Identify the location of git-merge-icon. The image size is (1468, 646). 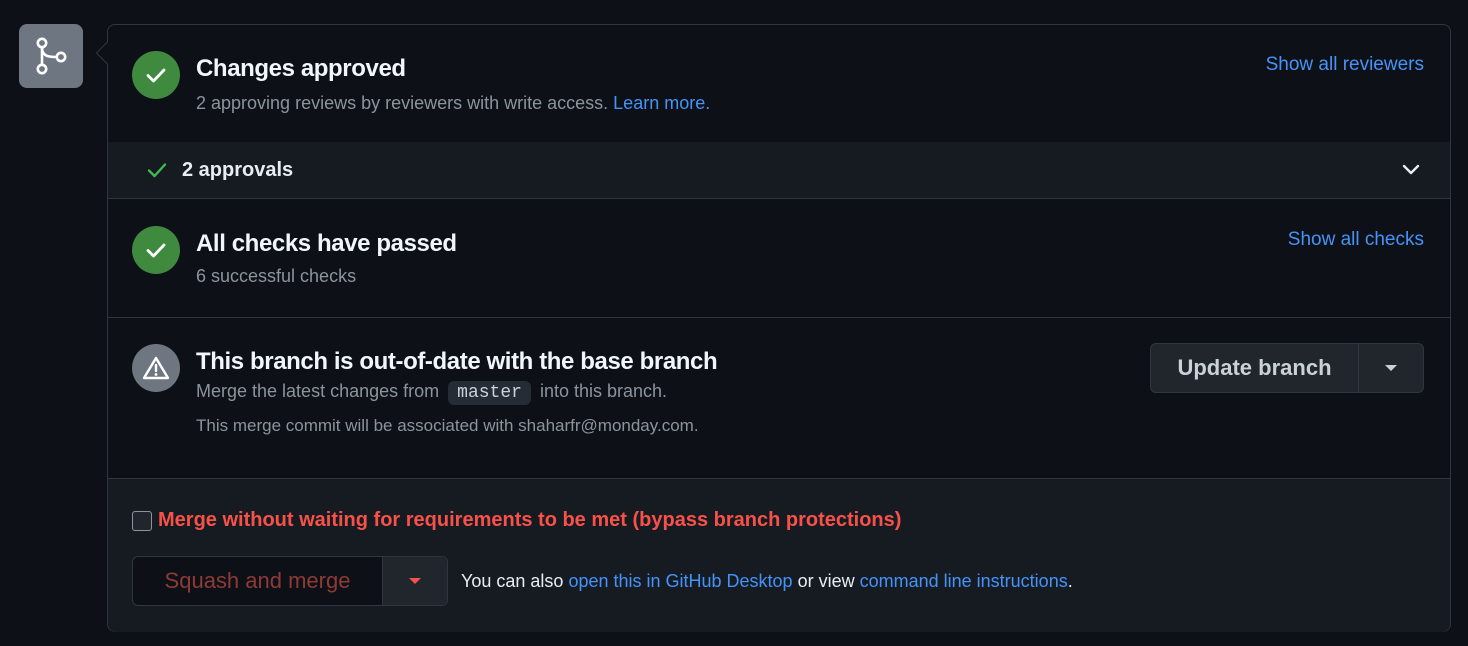
(51, 56).